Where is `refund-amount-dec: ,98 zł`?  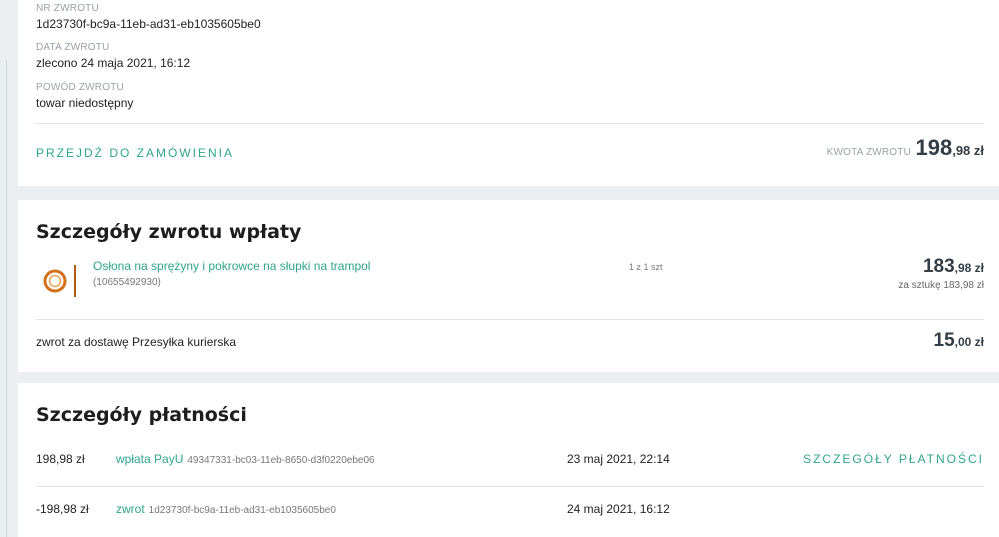
refund-amount-dec: ,98 zł is located at coordinates (968, 150).